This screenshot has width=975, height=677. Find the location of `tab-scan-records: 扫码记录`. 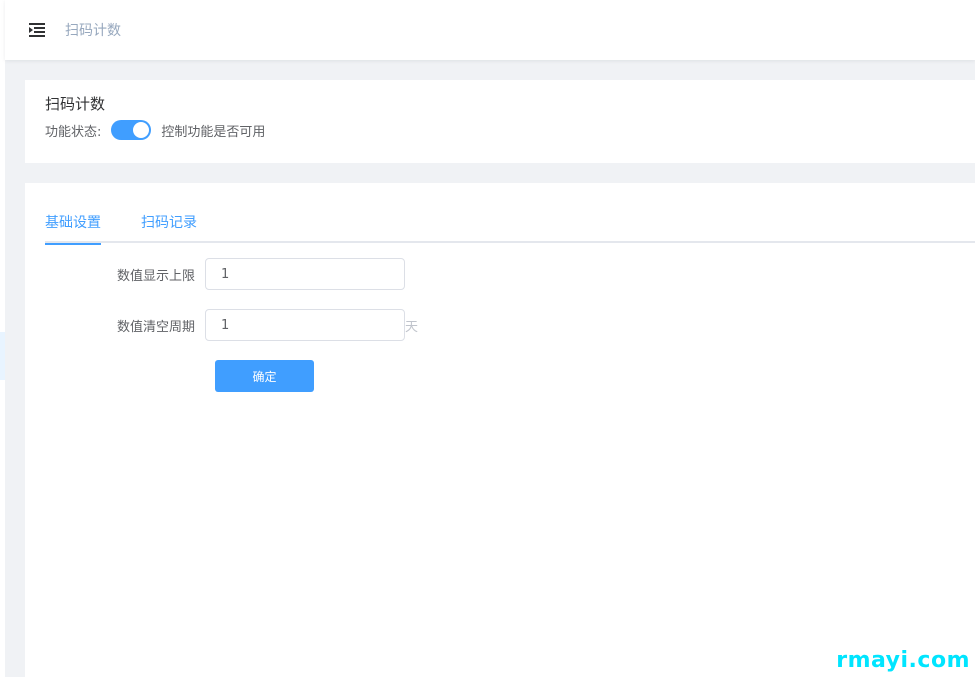

tab-scan-records: 扫码记录 is located at coordinates (169, 227).